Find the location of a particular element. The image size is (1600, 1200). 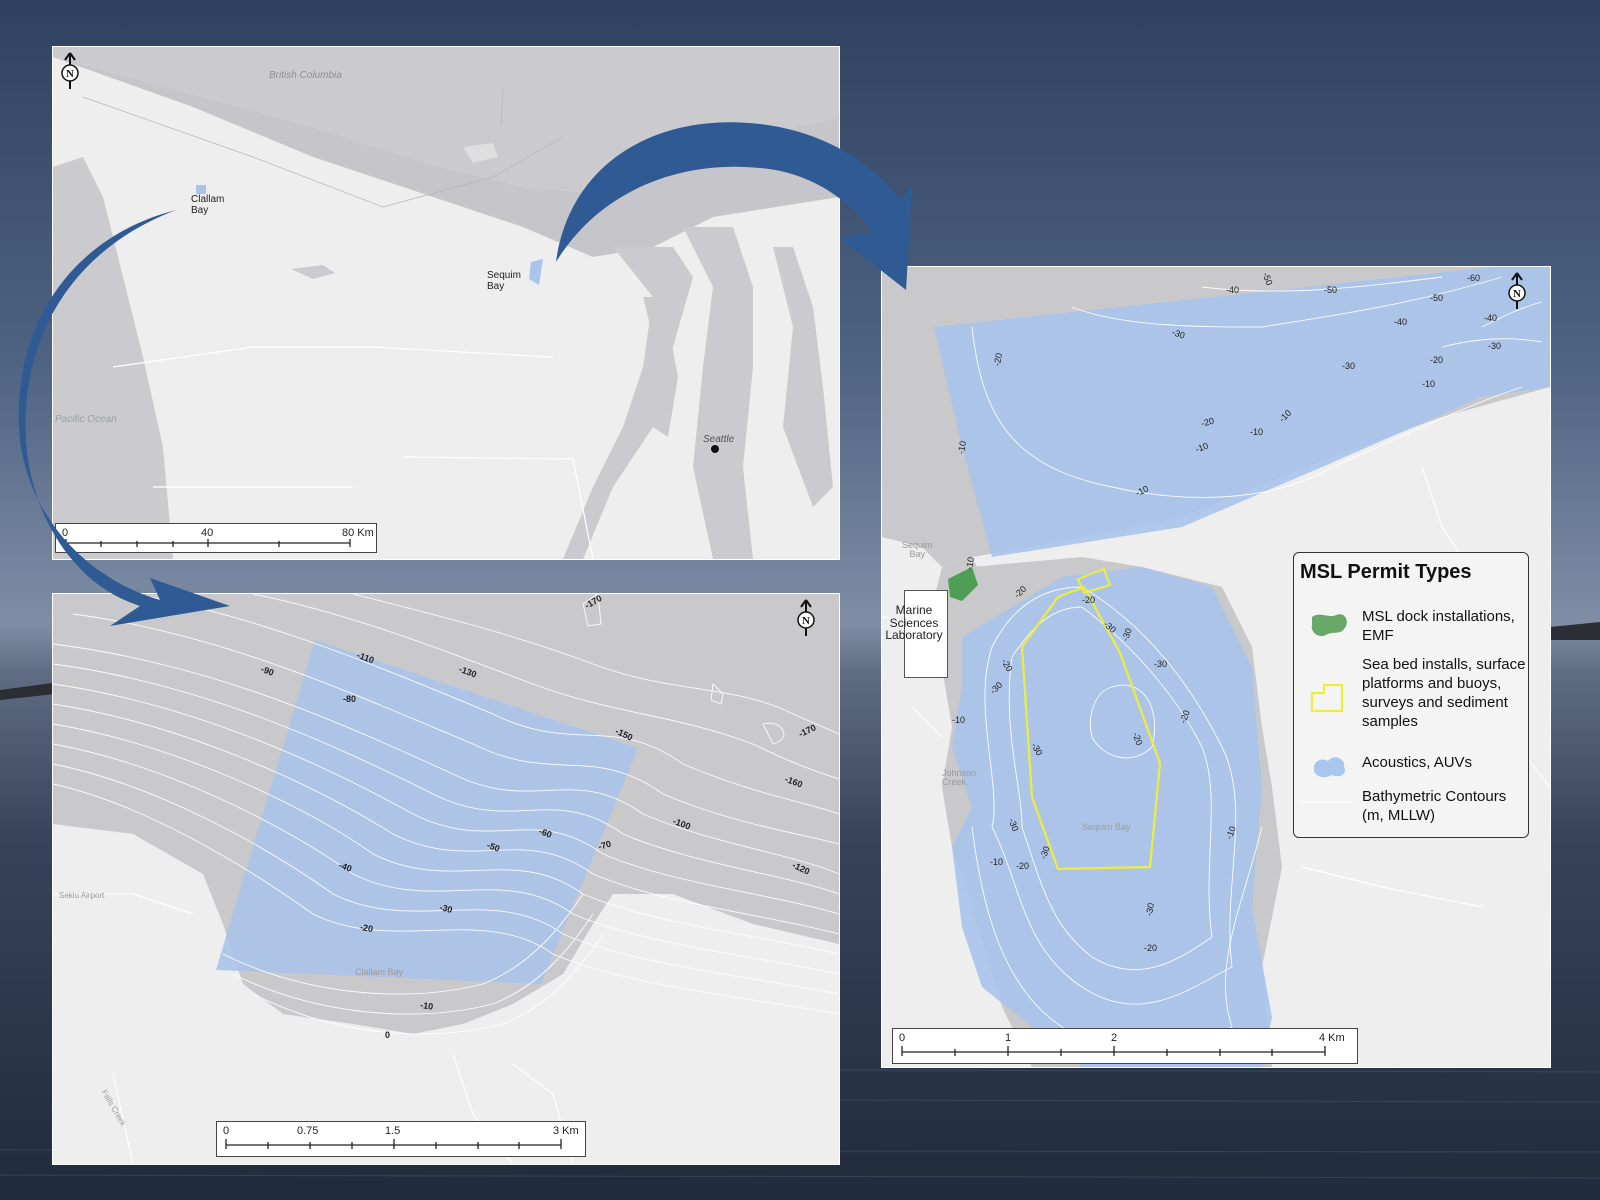

contour-label: -60 is located at coordinates (1474, 278).